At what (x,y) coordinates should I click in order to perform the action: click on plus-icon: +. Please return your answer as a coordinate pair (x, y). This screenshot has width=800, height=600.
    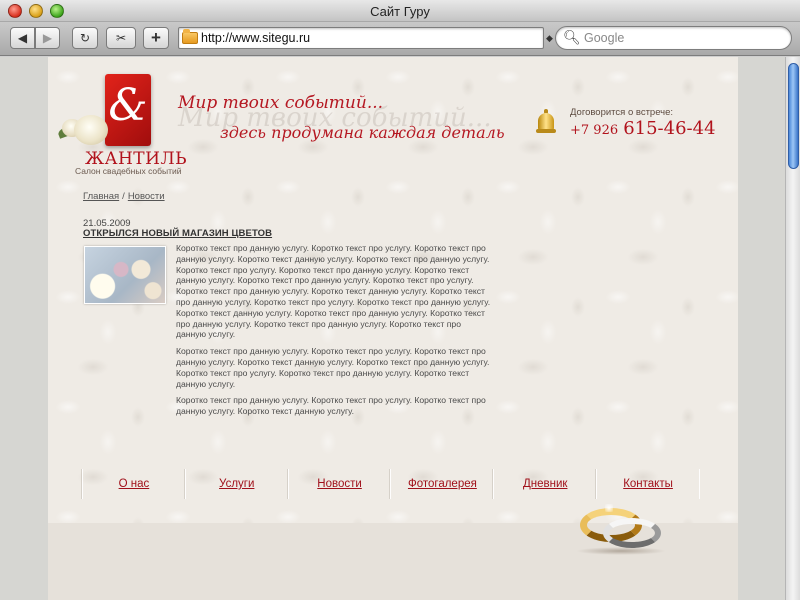
    Looking at the image, I should click on (156, 37).